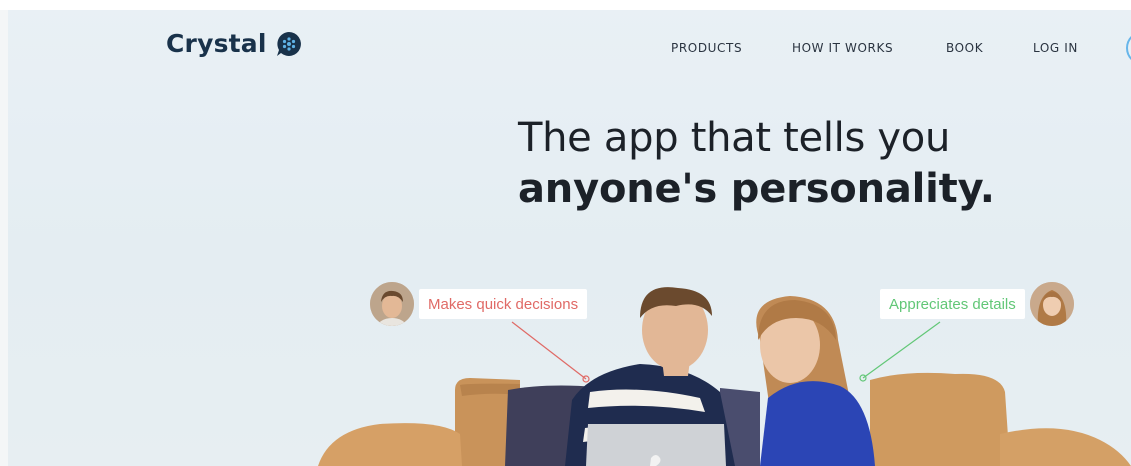  I want to click on avatar-woman, so click(1051, 304).